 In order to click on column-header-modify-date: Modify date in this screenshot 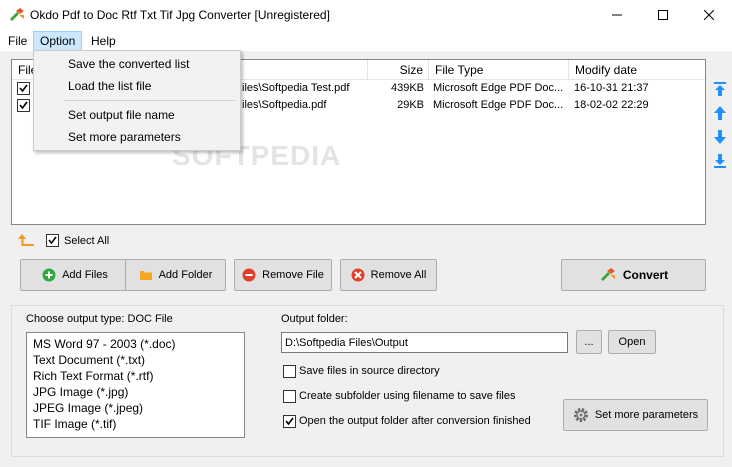, I will do `click(637, 70)`.